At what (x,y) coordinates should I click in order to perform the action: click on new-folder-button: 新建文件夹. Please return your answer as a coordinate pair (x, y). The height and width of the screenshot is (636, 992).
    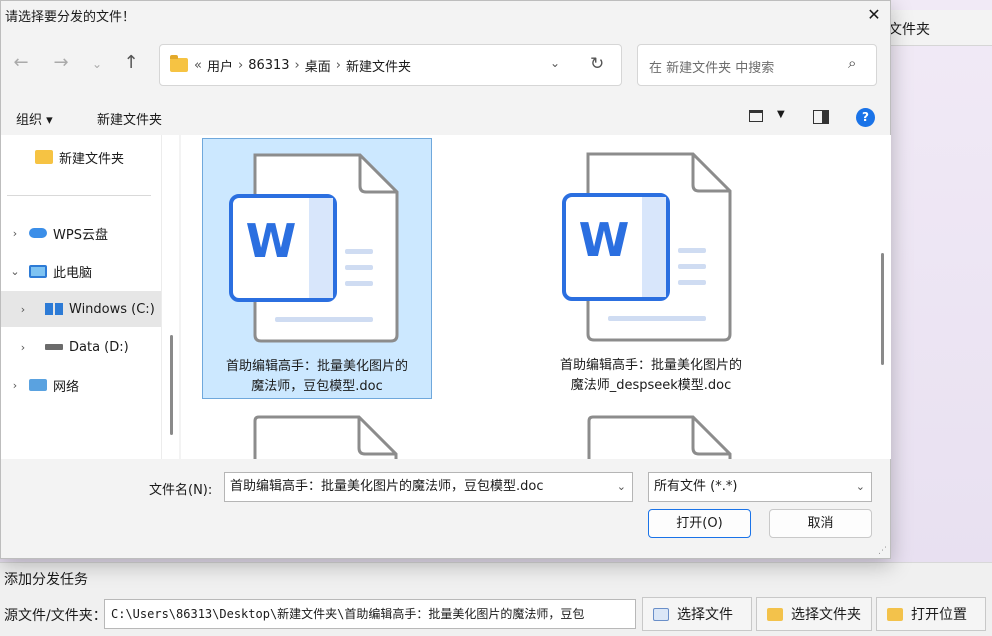
    Looking at the image, I should click on (129, 118).